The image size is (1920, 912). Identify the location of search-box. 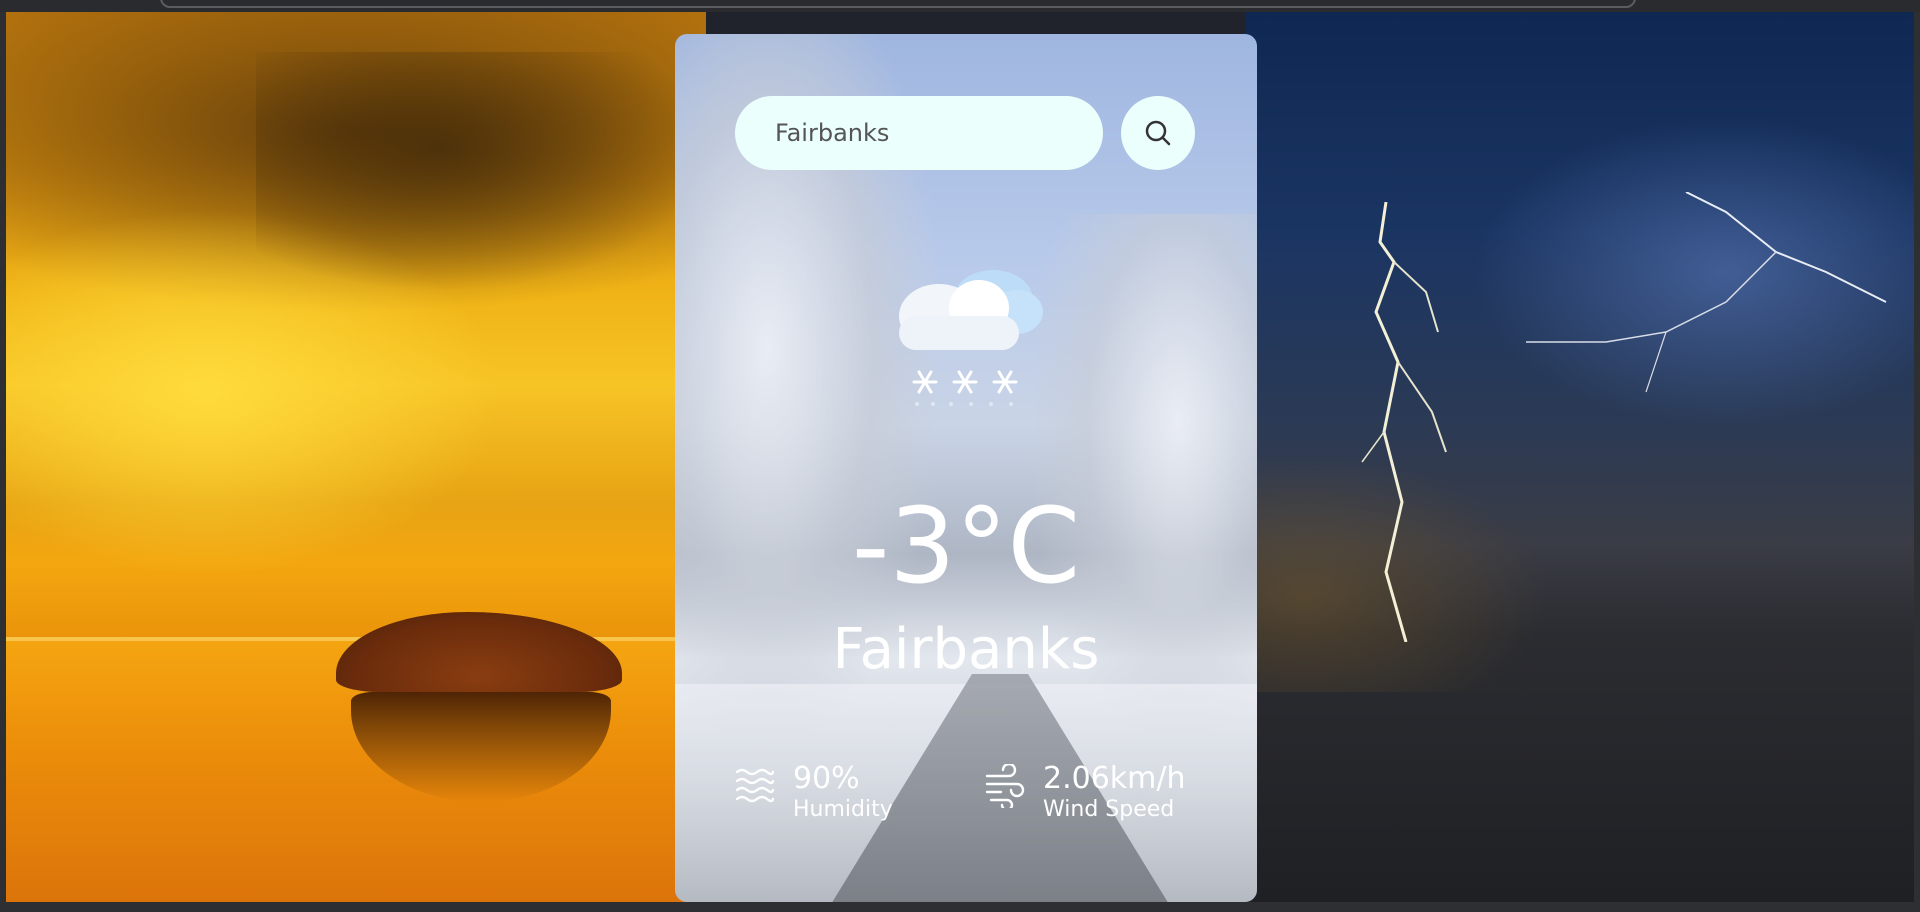
(919, 133).